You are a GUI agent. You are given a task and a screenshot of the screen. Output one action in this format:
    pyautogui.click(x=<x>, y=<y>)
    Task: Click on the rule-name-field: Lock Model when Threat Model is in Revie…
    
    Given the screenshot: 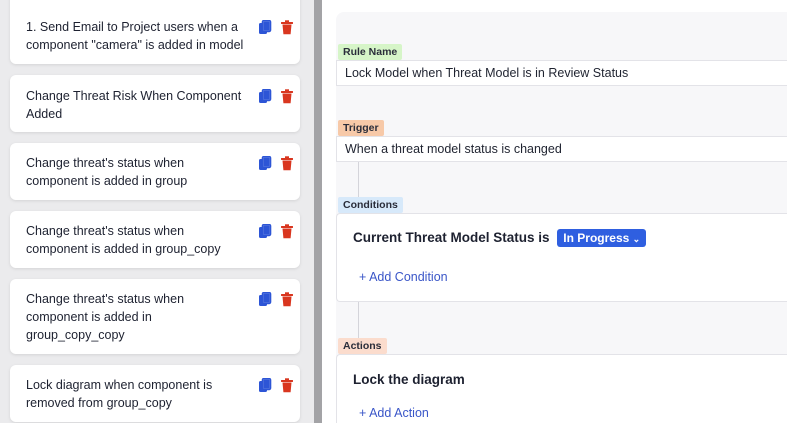 What is the action you would take?
    pyautogui.click(x=561, y=73)
    